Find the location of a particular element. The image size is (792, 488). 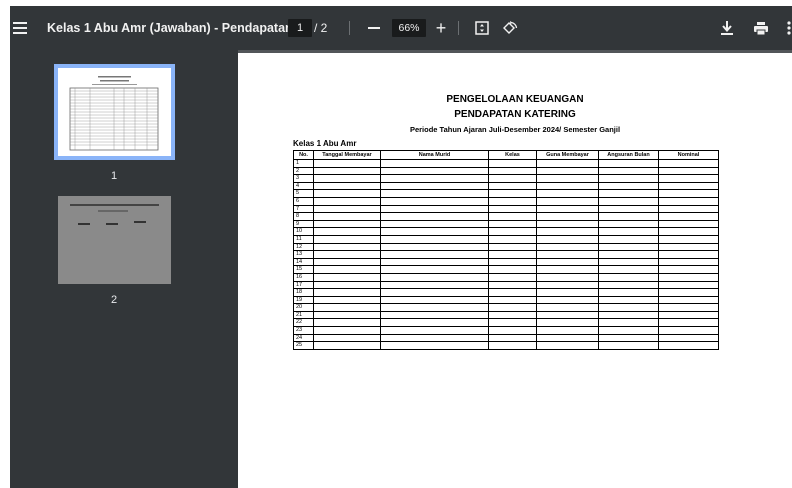

table-row: 12 is located at coordinates (506, 247).